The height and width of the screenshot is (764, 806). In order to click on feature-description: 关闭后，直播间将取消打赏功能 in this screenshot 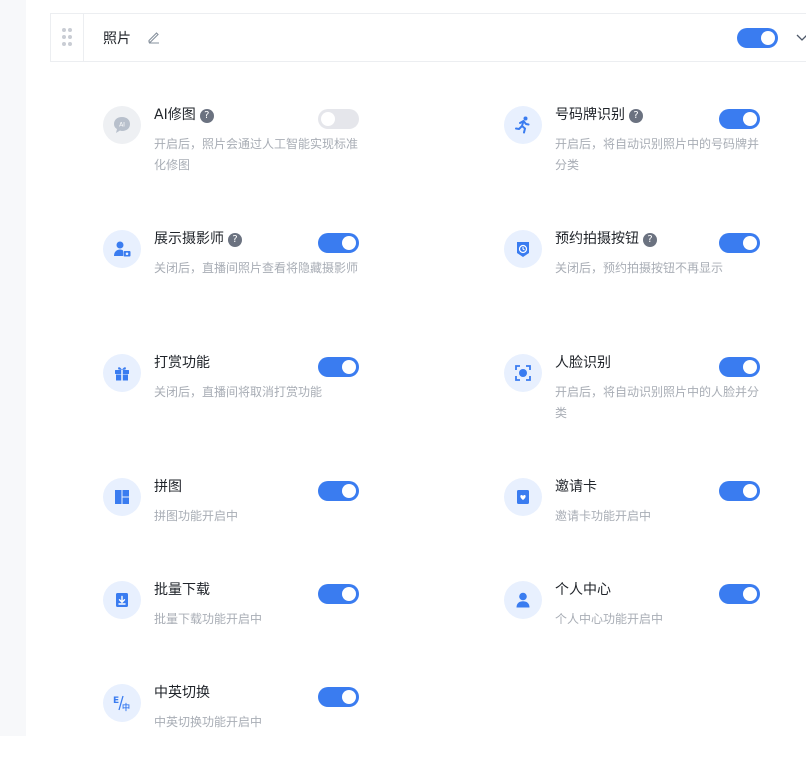, I will do `click(238, 392)`.